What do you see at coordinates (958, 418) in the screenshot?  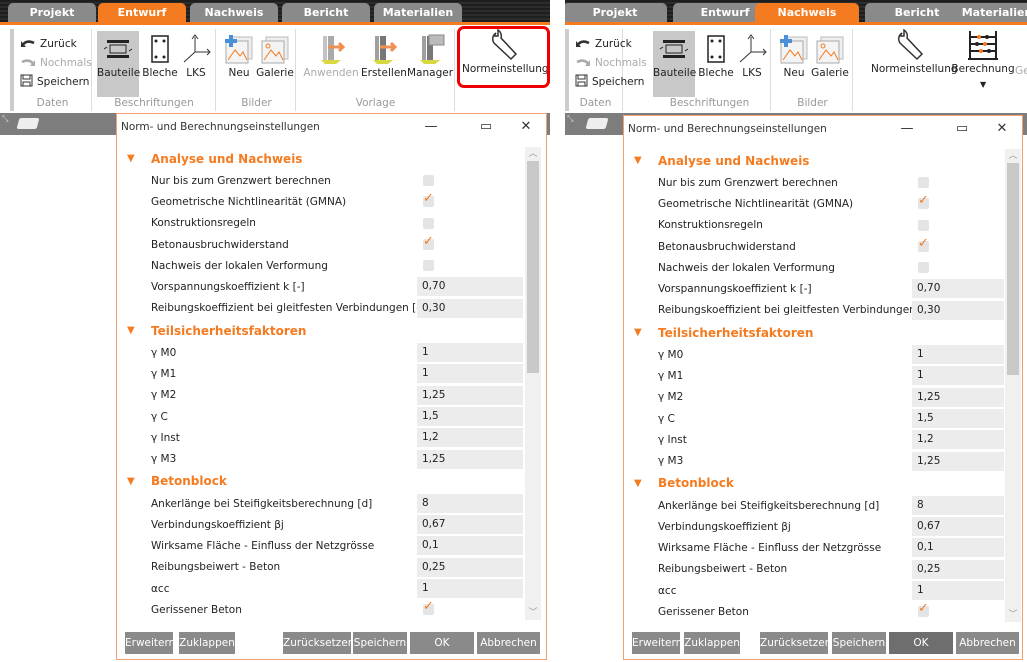 I see `setting-value-input: 1,5` at bounding box center [958, 418].